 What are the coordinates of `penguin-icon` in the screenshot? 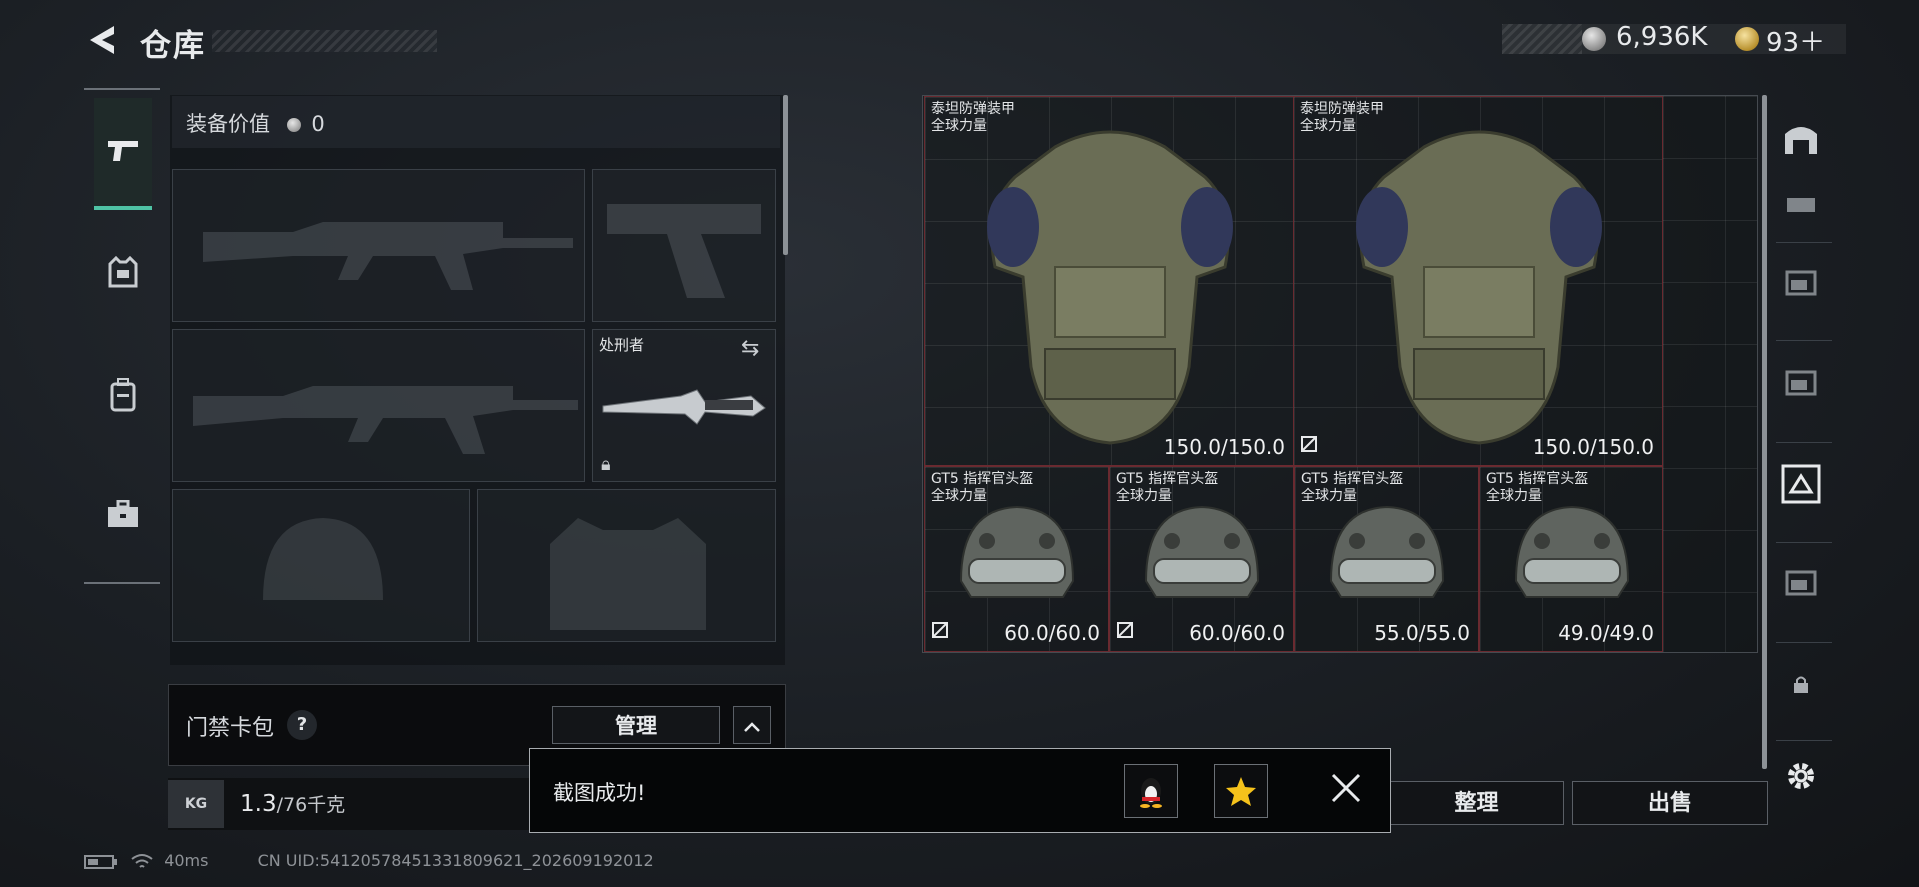 It's located at (1151, 793).